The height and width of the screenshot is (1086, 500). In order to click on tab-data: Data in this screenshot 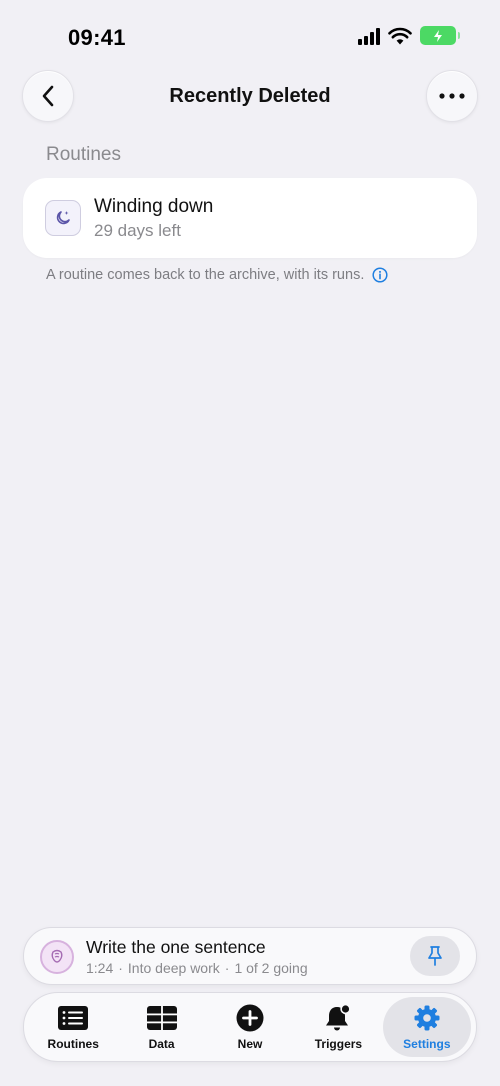, I will do `click(161, 1027)`.